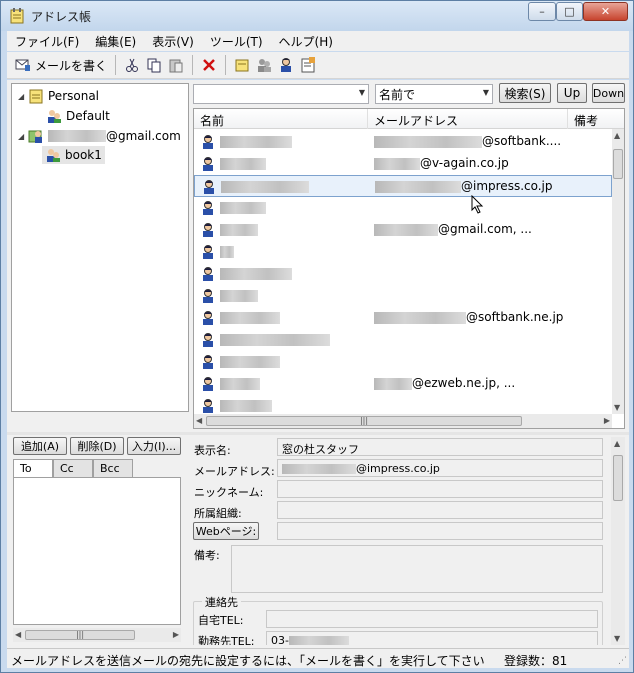  What do you see at coordinates (440, 531) in the screenshot?
I see `web-page-field` at bounding box center [440, 531].